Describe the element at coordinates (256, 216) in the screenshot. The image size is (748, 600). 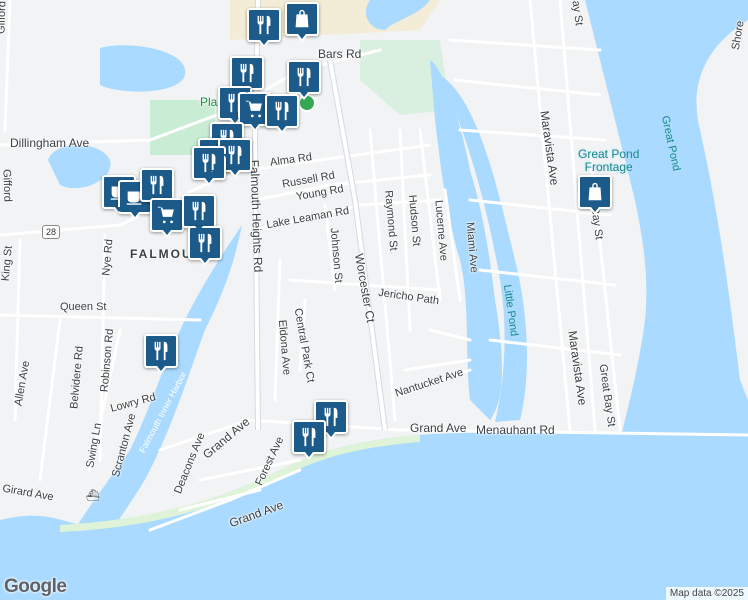
I see `street-label-falmouth-heights-rd: Falmouth Heights Rd` at that location.